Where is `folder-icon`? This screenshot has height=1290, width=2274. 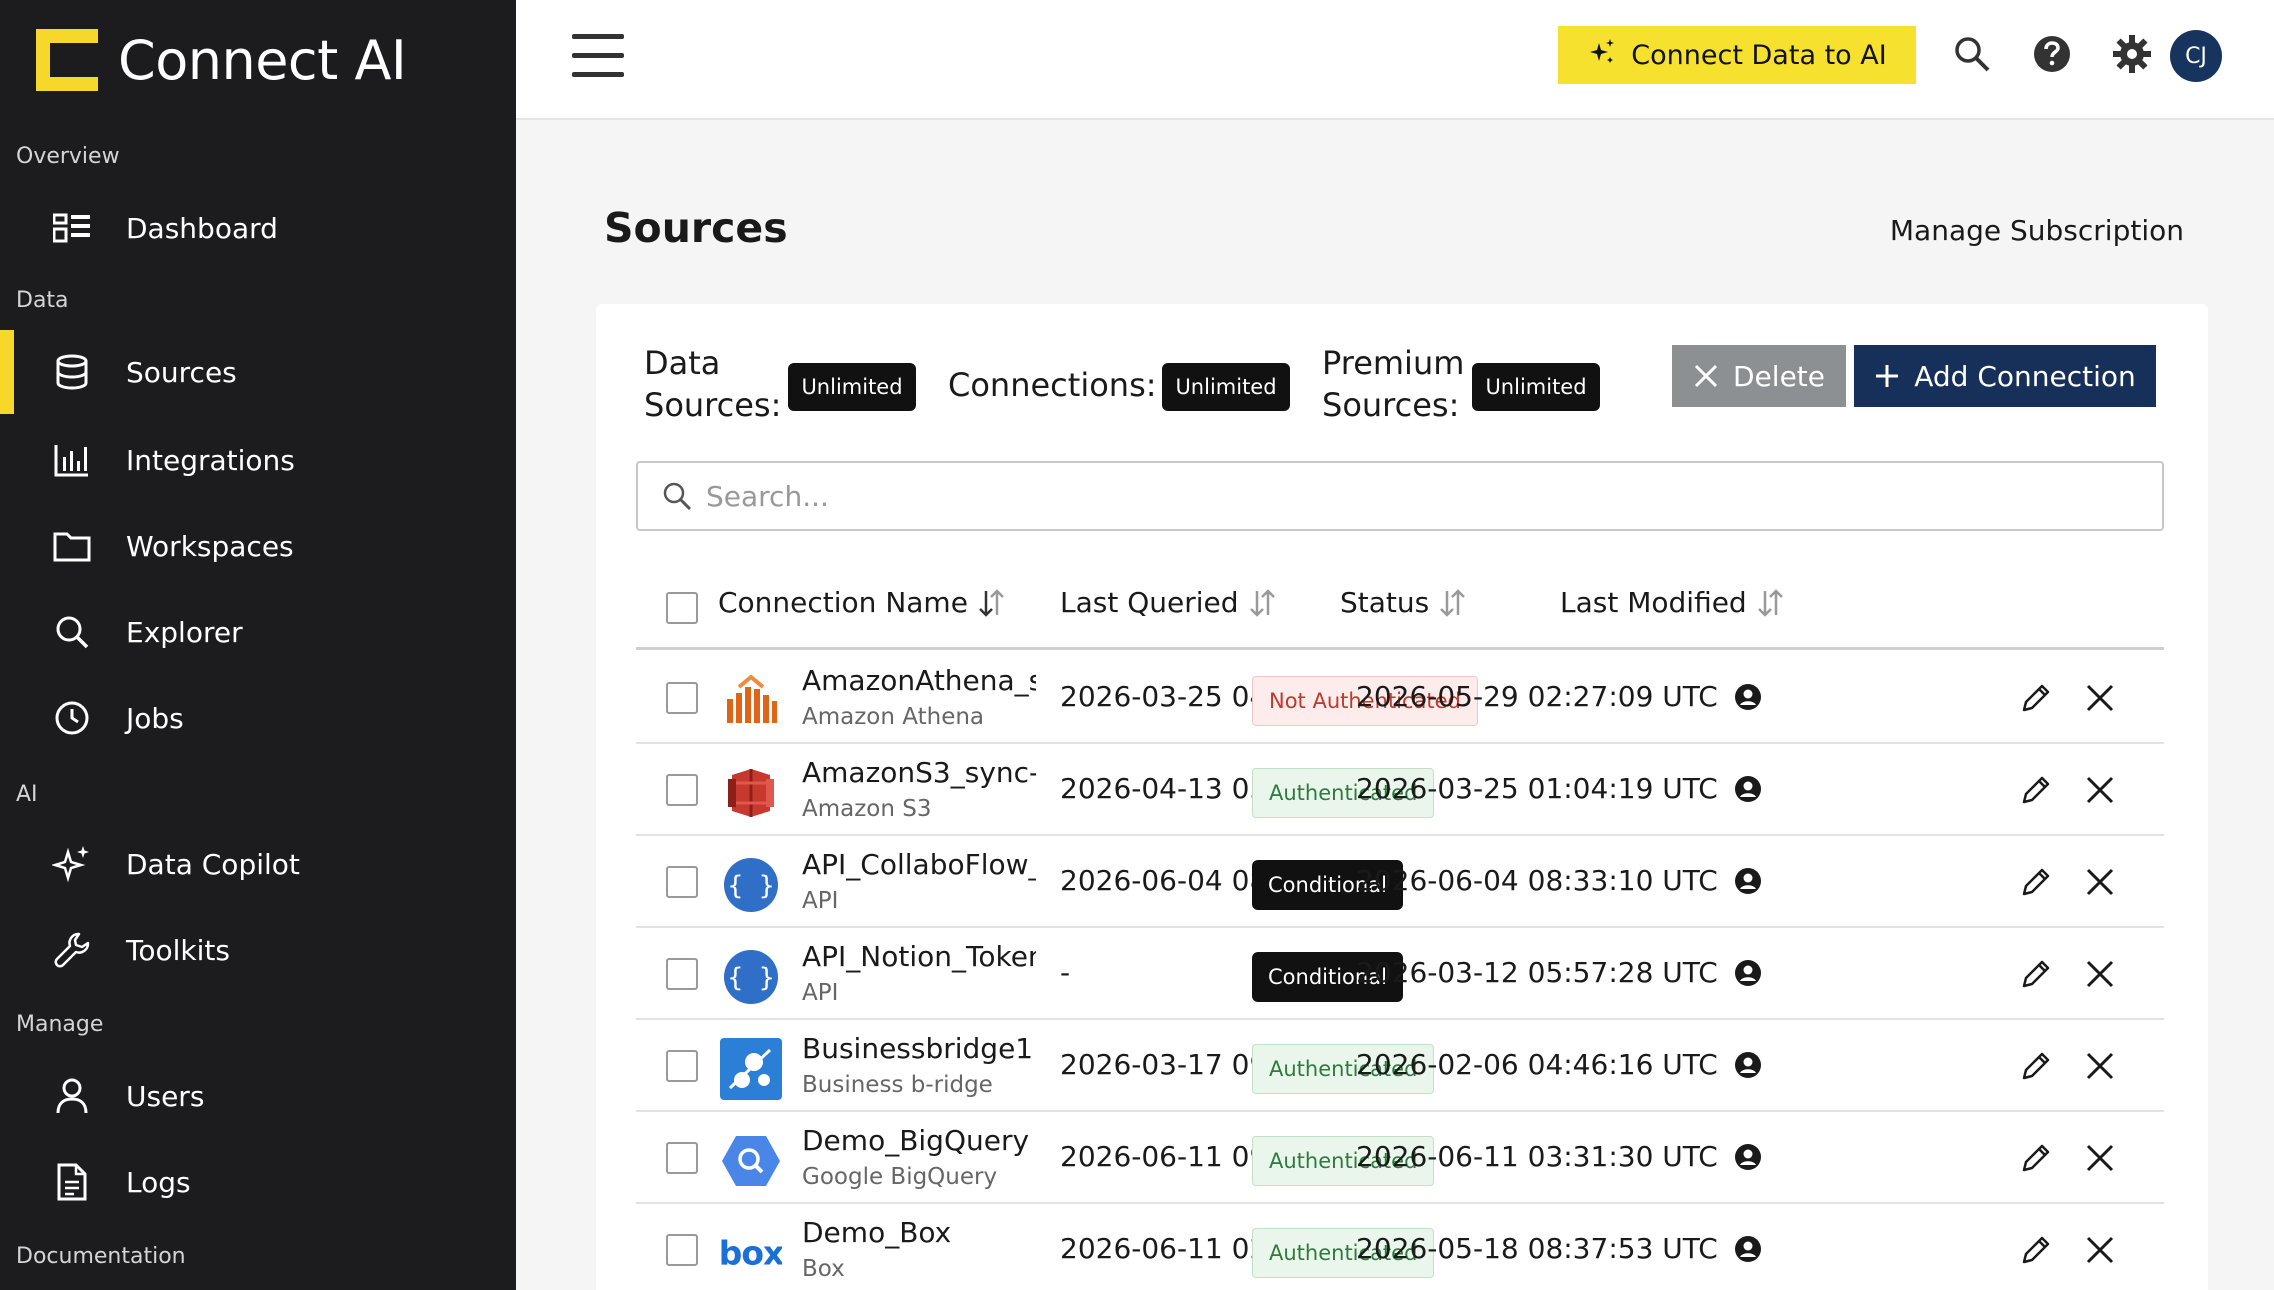
folder-icon is located at coordinates (72, 546).